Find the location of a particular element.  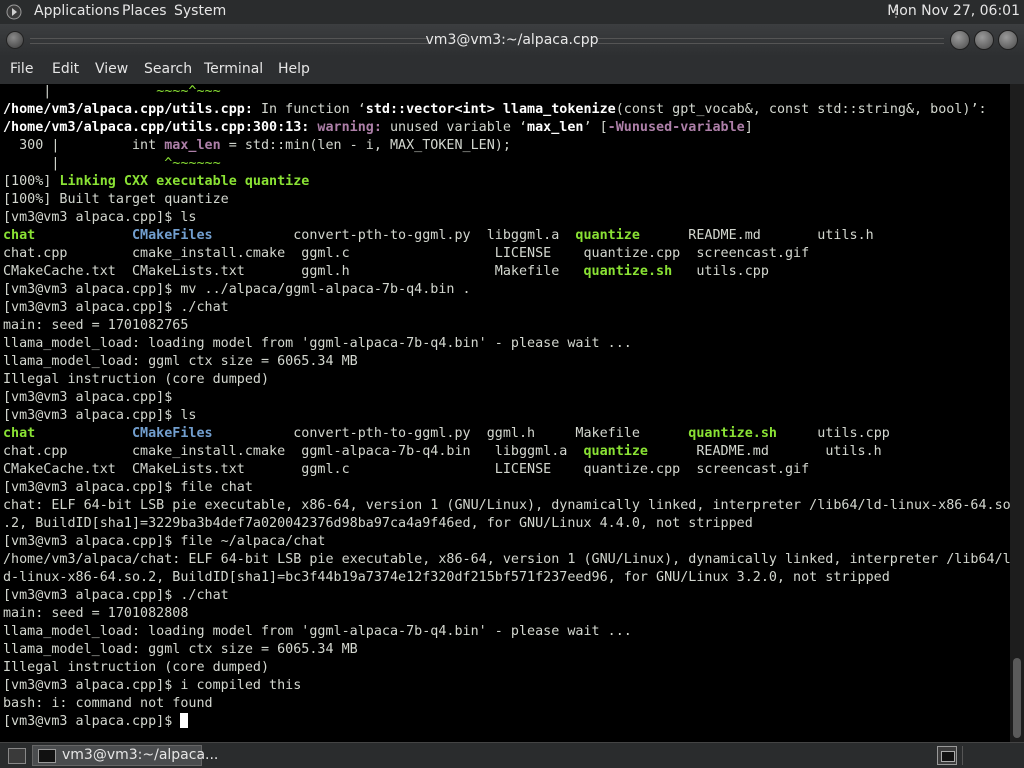

terminal-icon is located at coordinates (47, 756).